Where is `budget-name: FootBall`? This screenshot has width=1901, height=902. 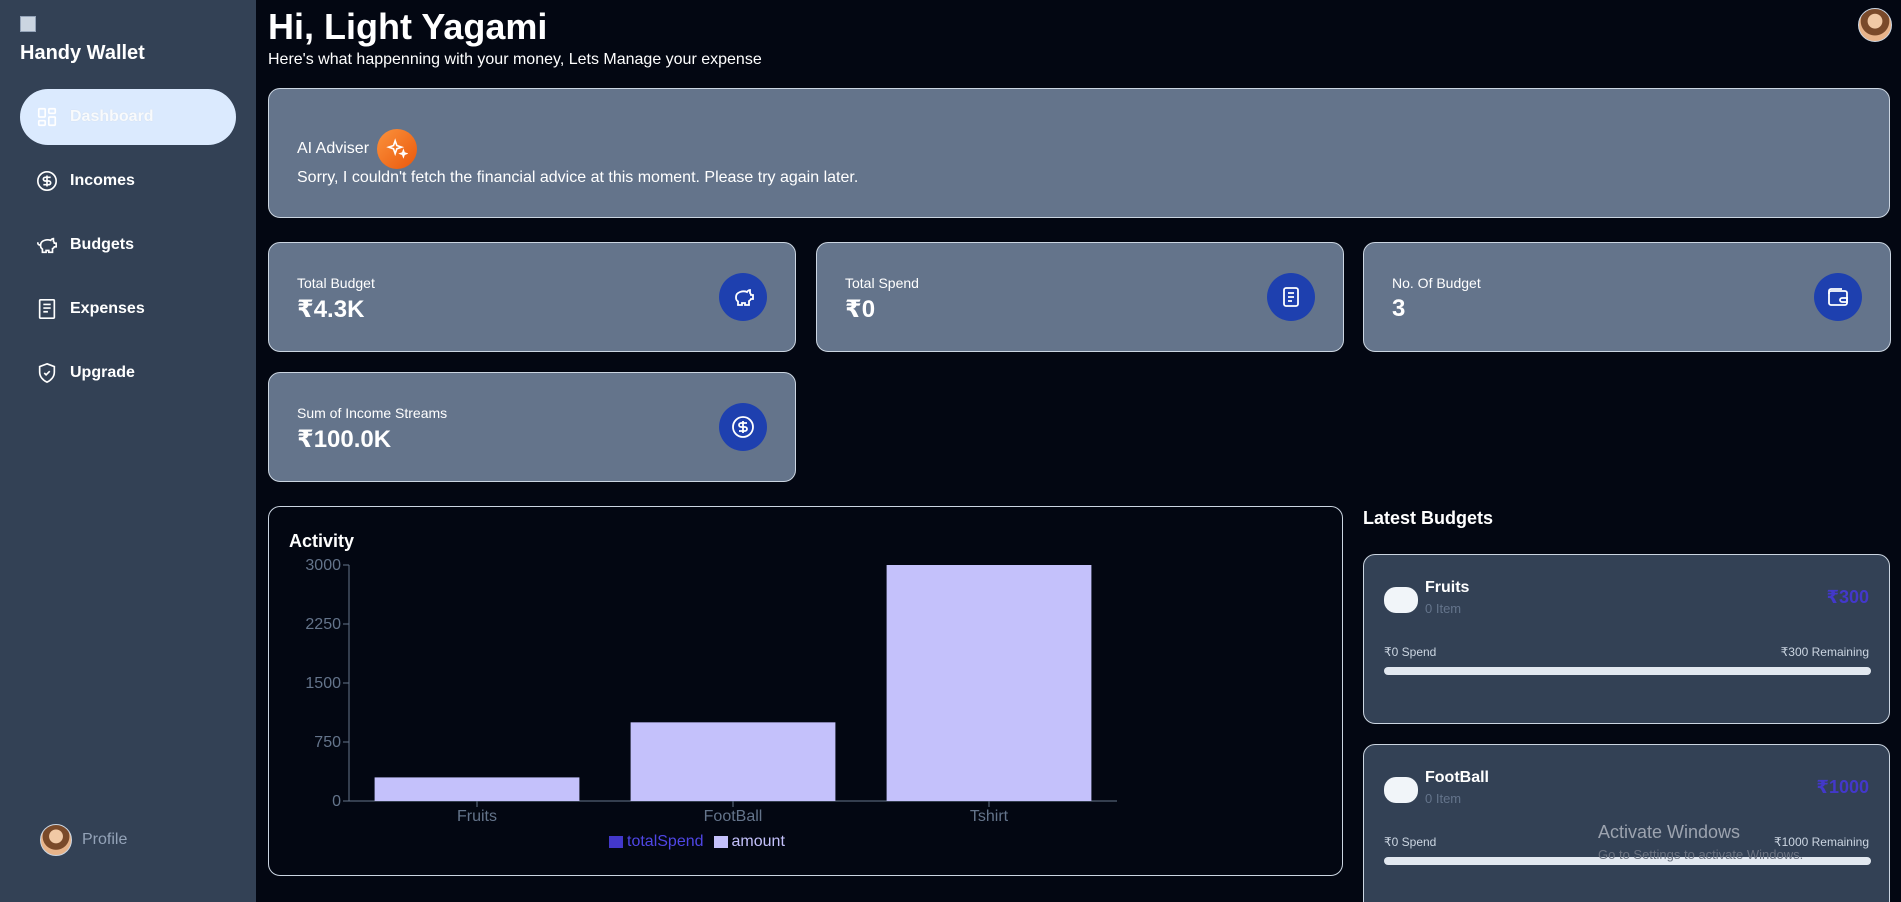 budget-name: FootBall is located at coordinates (1457, 777).